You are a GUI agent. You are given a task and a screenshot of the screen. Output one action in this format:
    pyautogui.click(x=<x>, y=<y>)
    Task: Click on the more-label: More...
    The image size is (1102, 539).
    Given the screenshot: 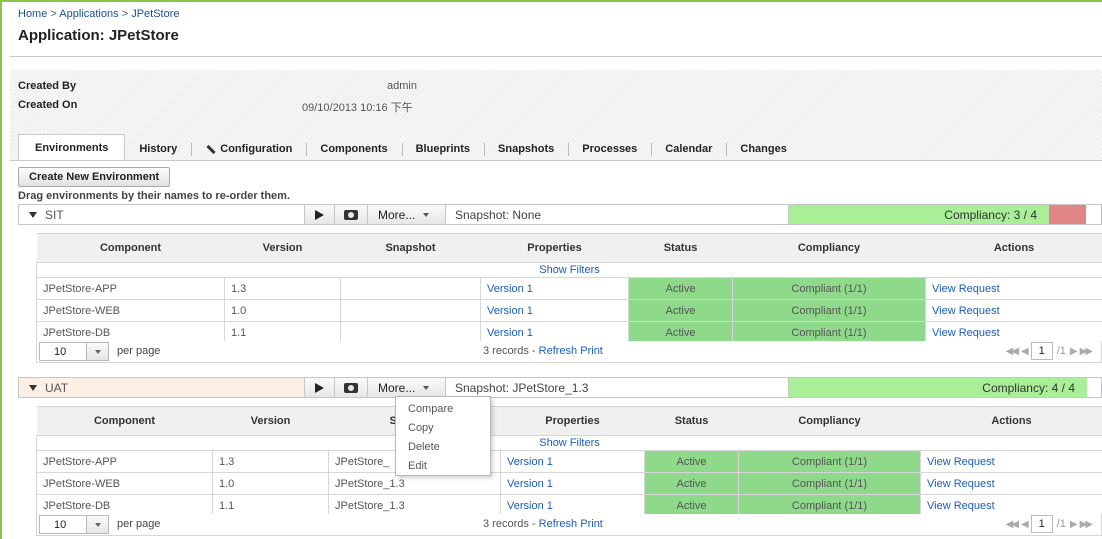 What is the action you would take?
    pyautogui.click(x=397, y=214)
    